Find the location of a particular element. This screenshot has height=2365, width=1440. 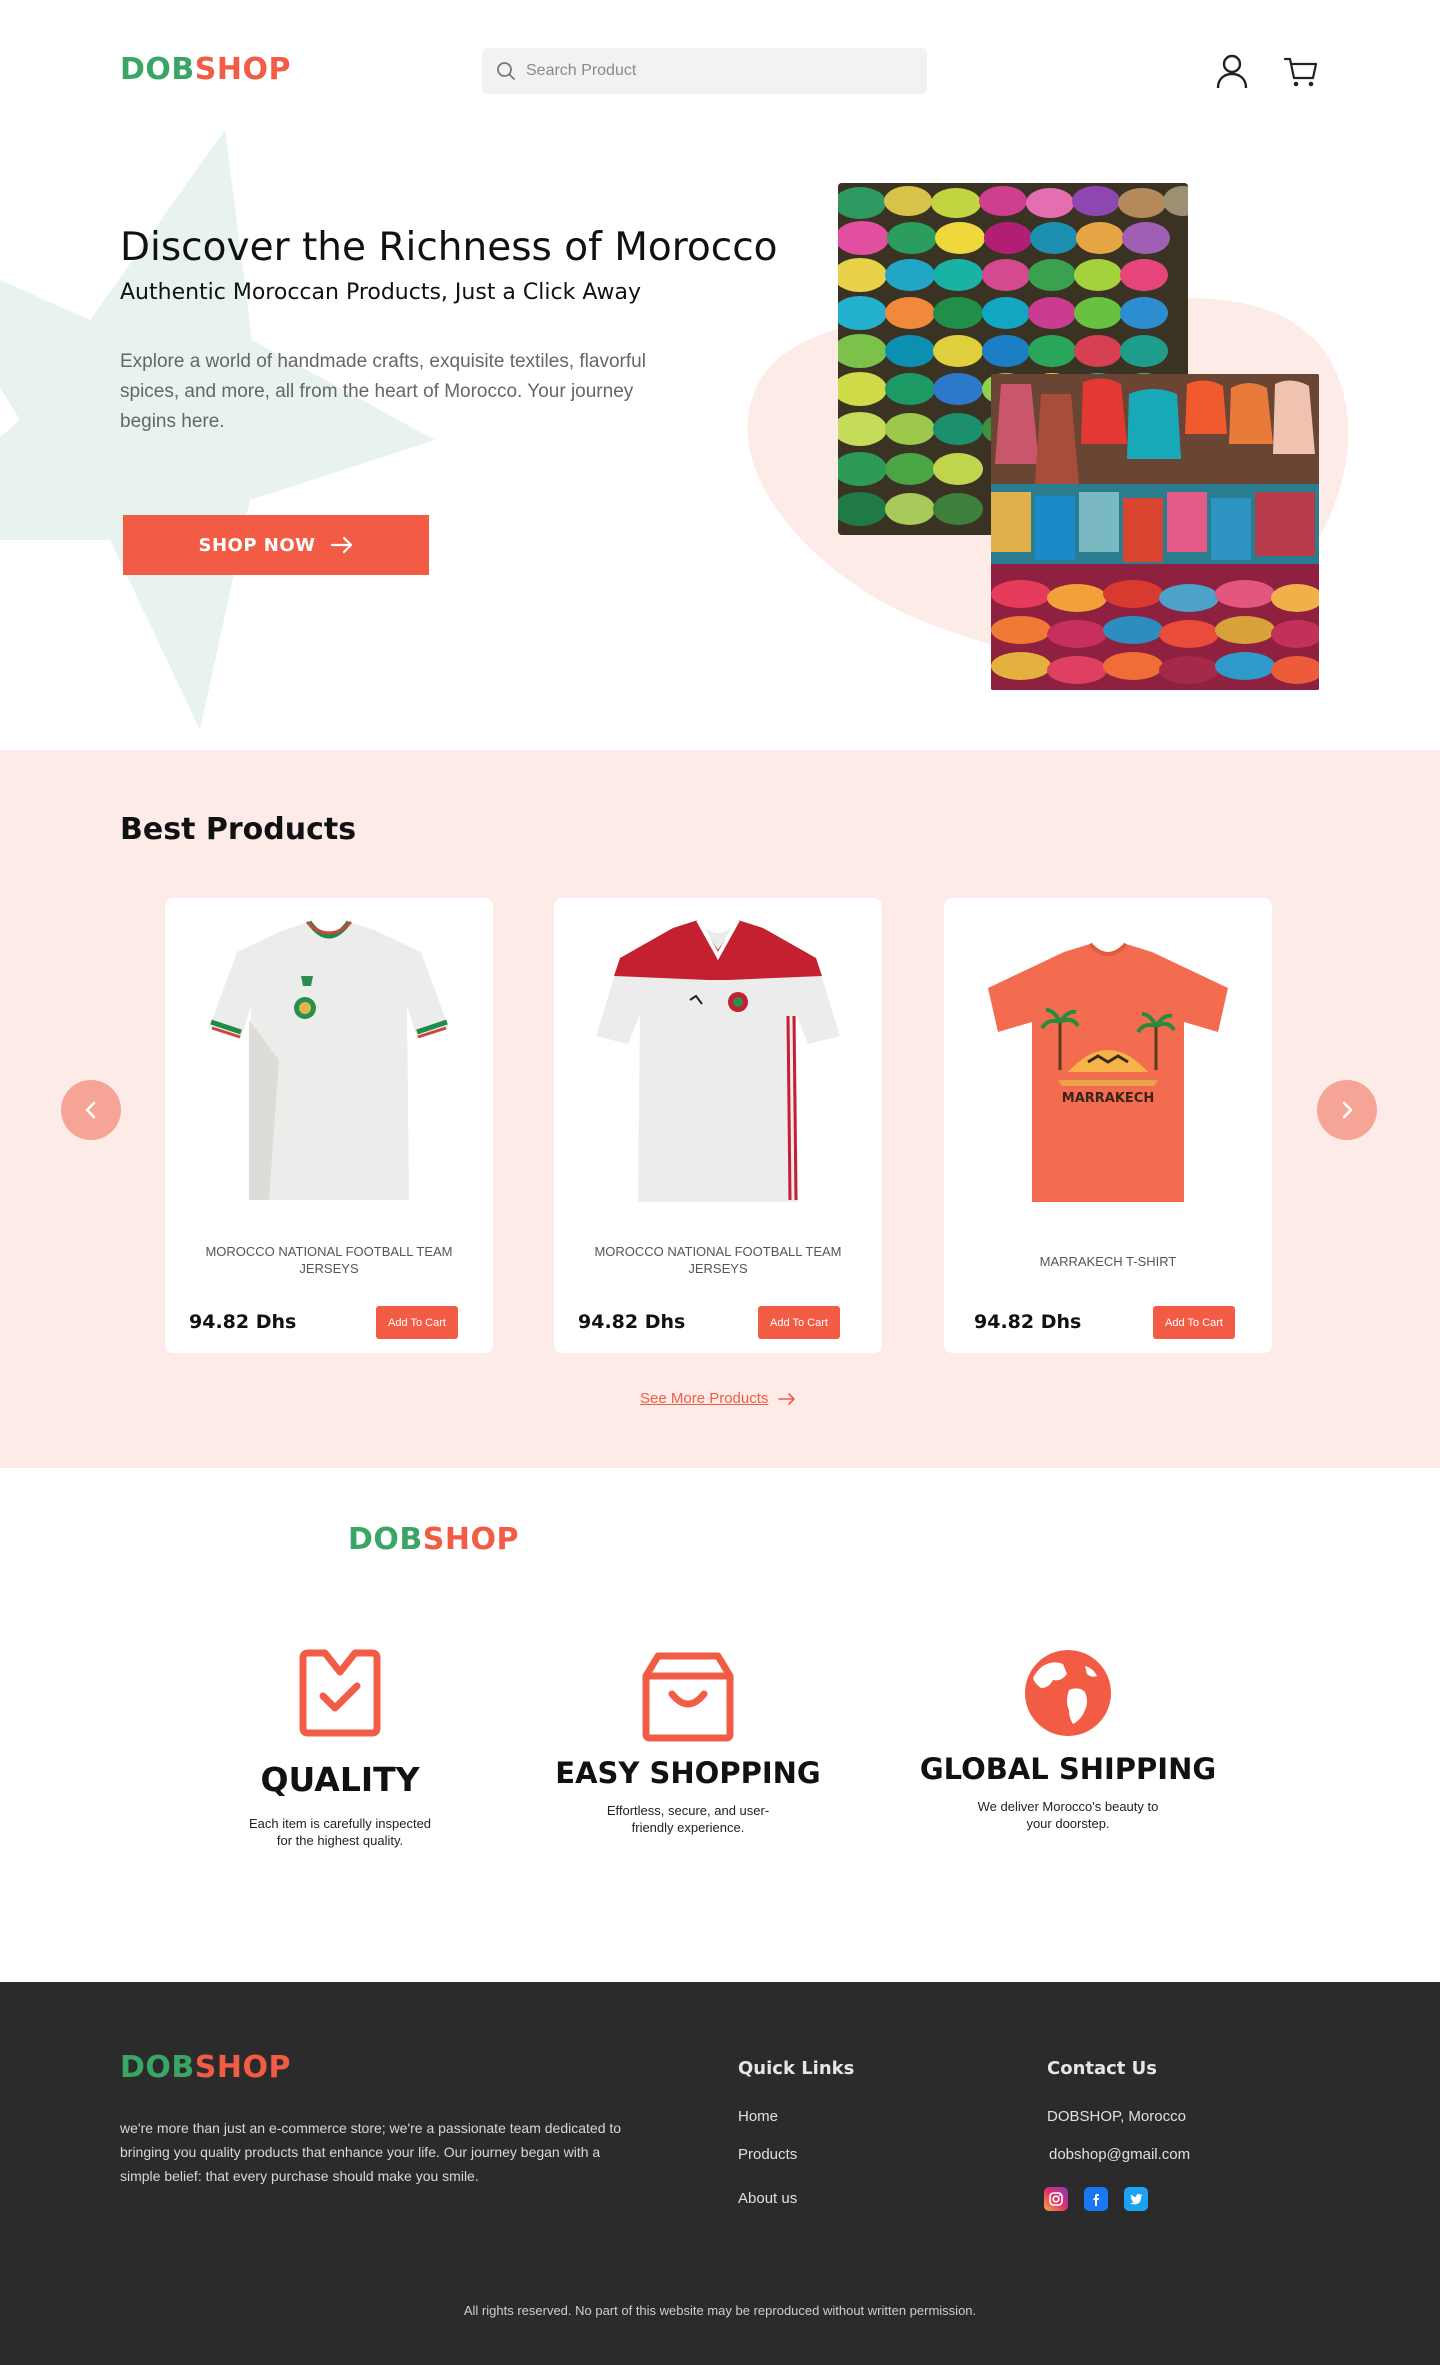

contact-location: DOBSHOP, Morocco is located at coordinates (1116, 2116).